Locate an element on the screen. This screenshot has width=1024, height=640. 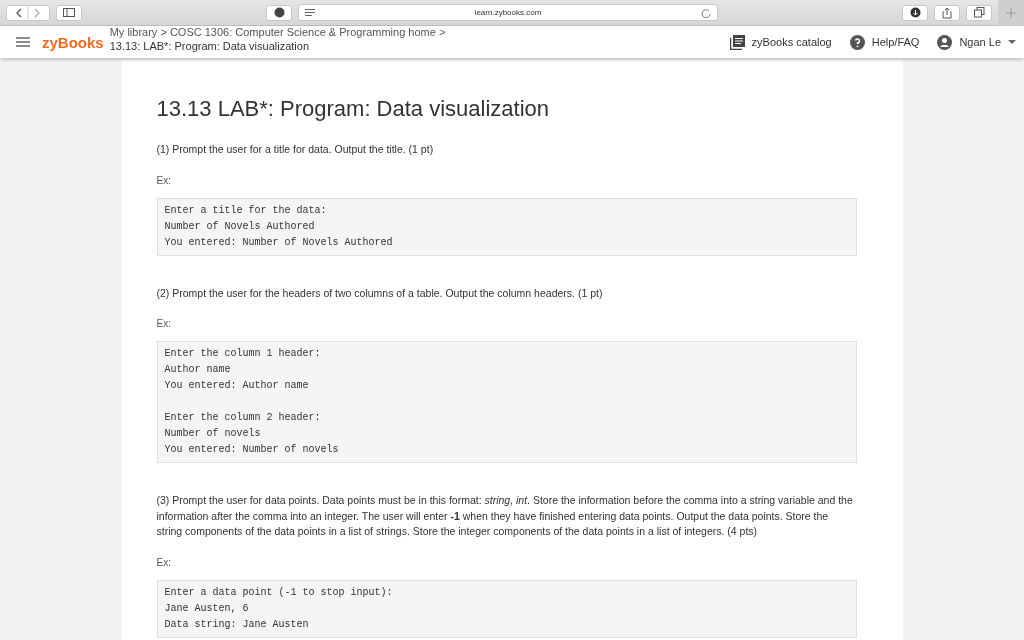
instruction-text: (1) Prompt the user for a title for data. Output the title. (1 pt) is located at coordinates (295, 149).